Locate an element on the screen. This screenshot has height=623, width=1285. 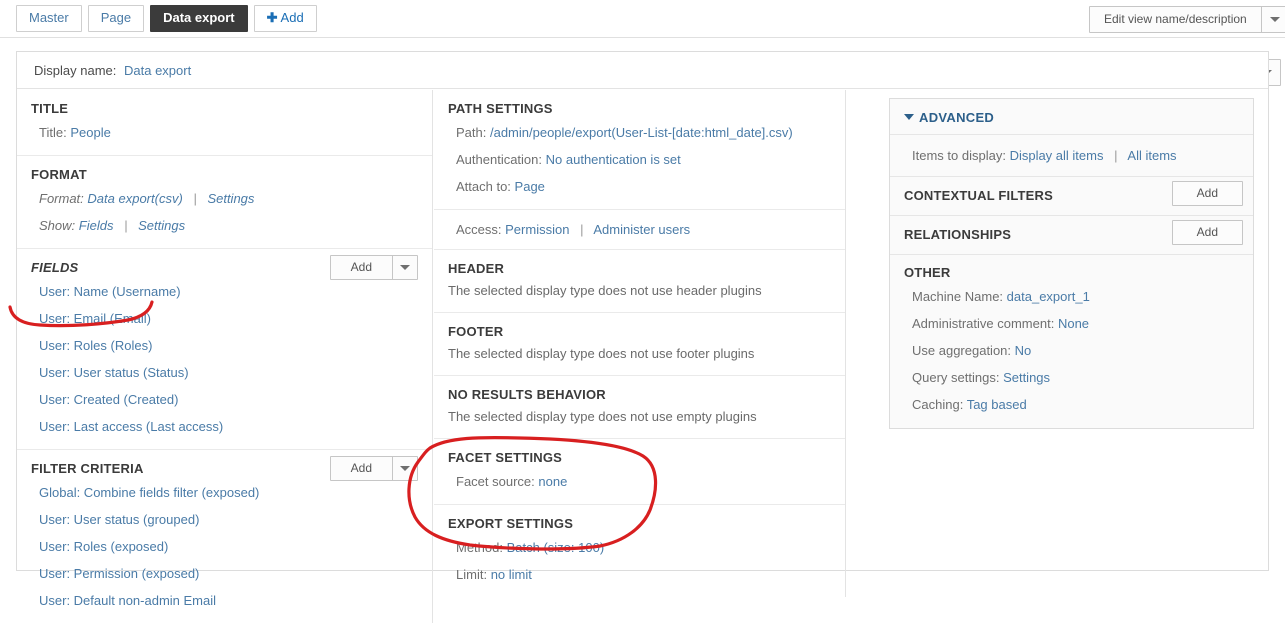
show-settings-link: Settings is located at coordinates (161, 225).